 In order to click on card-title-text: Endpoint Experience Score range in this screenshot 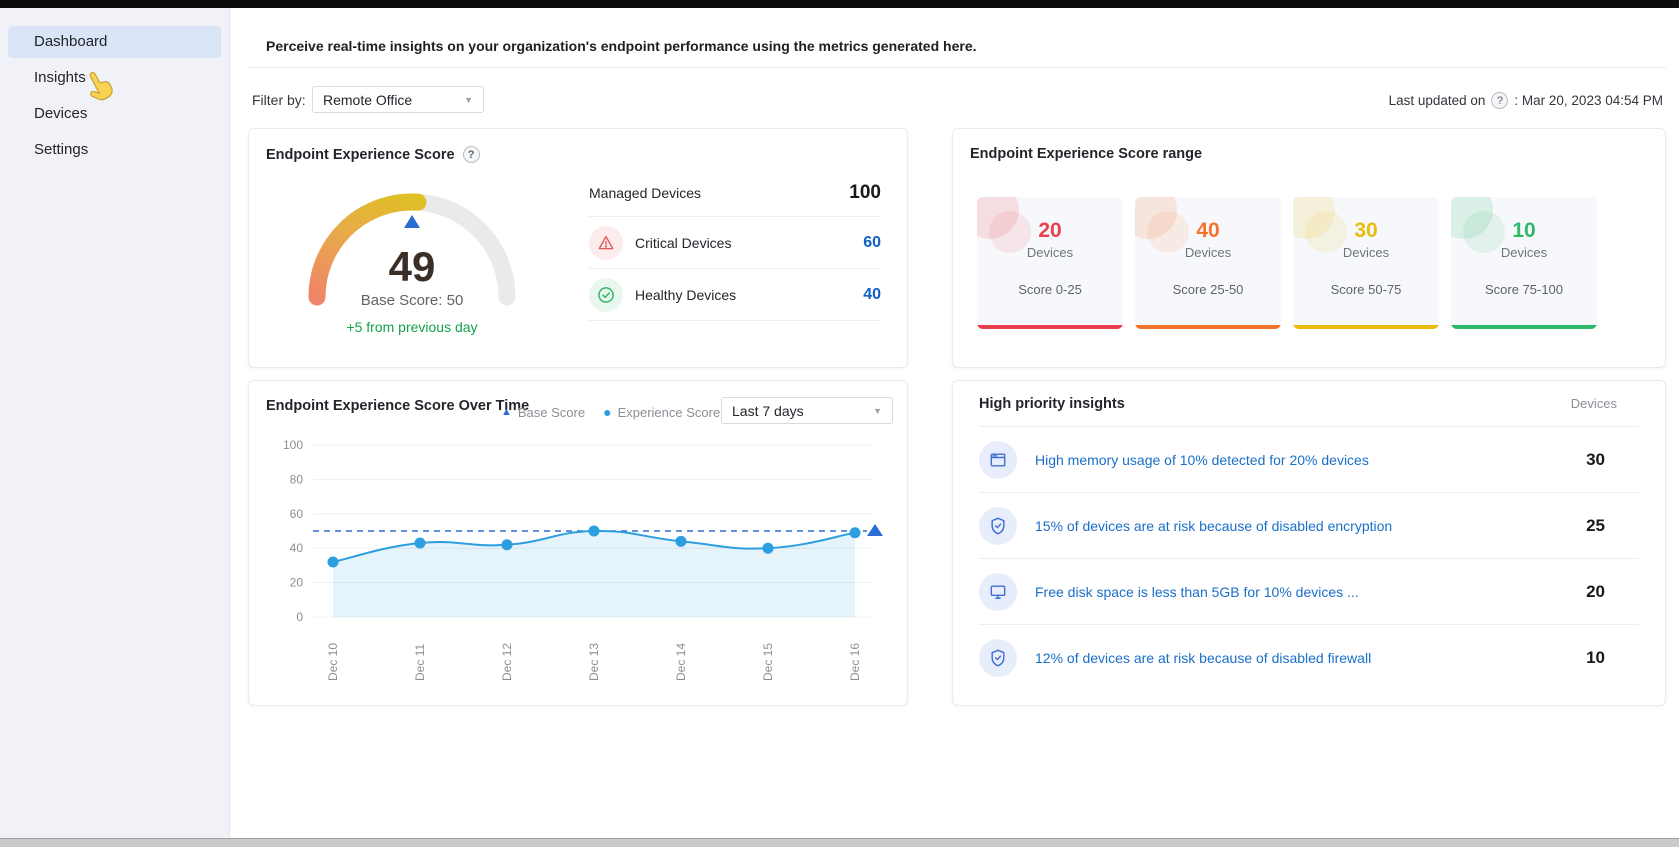, I will do `click(1086, 154)`.